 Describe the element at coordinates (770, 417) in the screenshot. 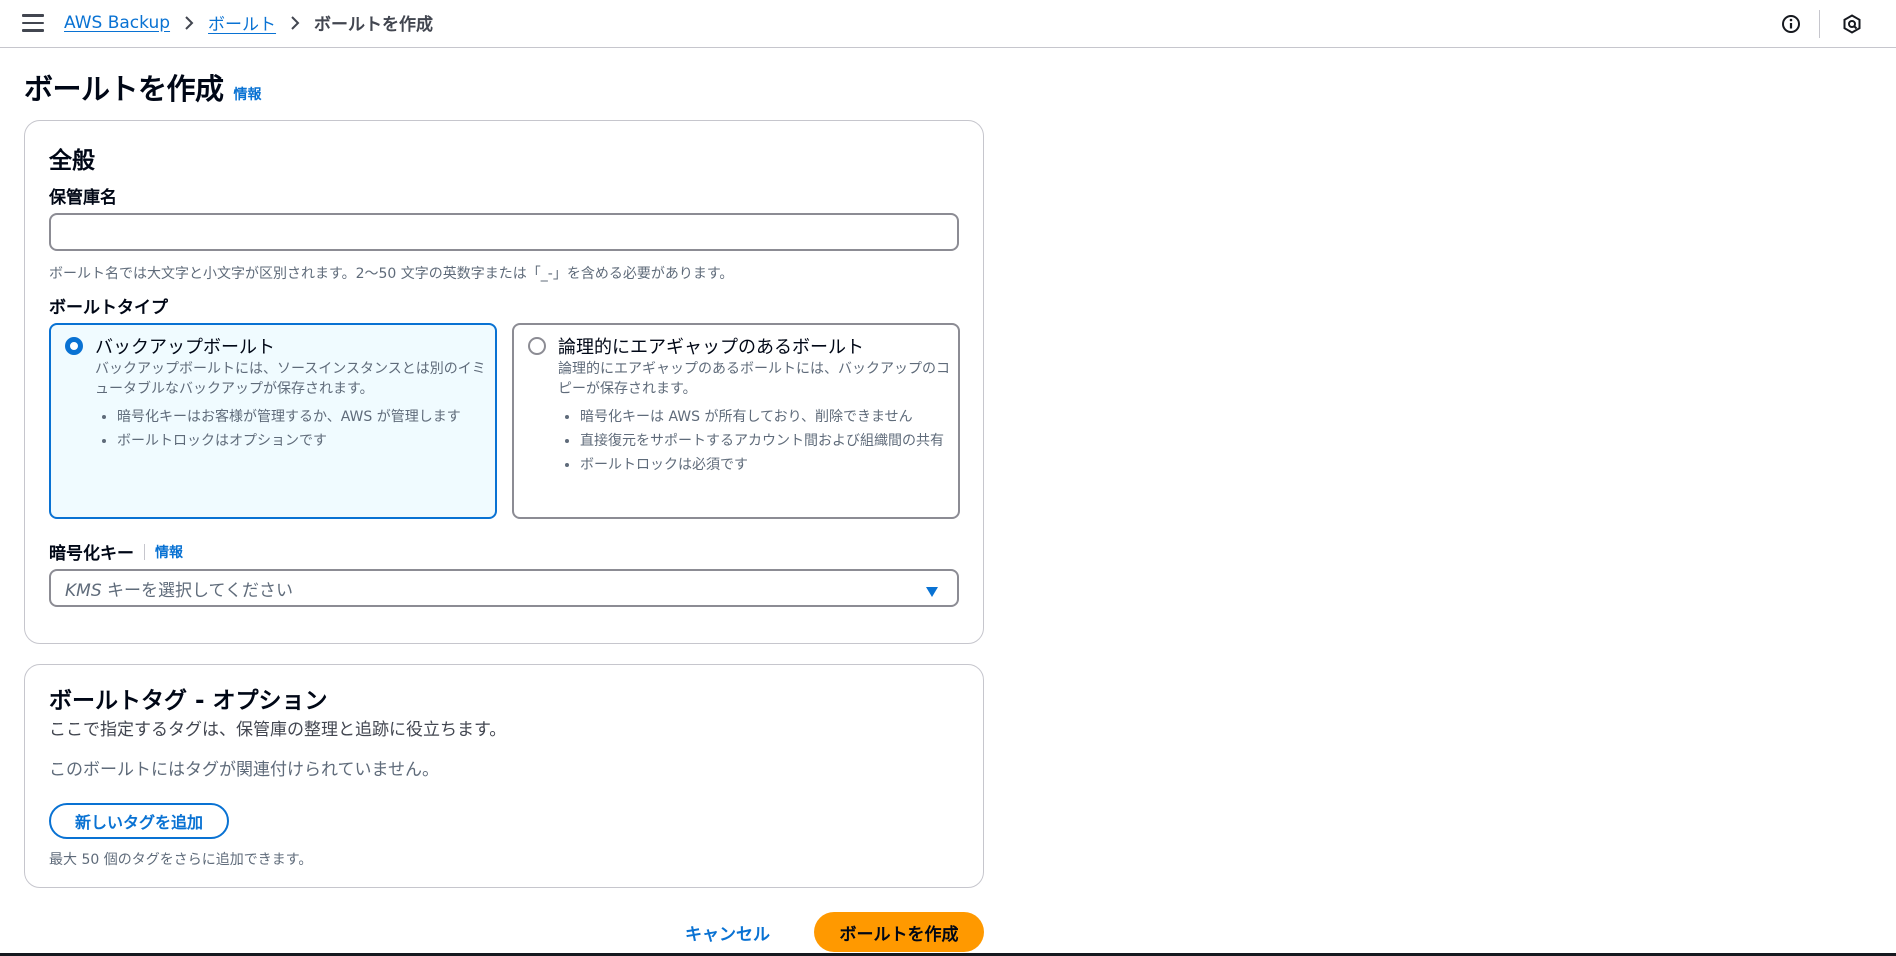

I see `feature-item: 暗号化キーは AWS が所有しており、削除できません` at that location.